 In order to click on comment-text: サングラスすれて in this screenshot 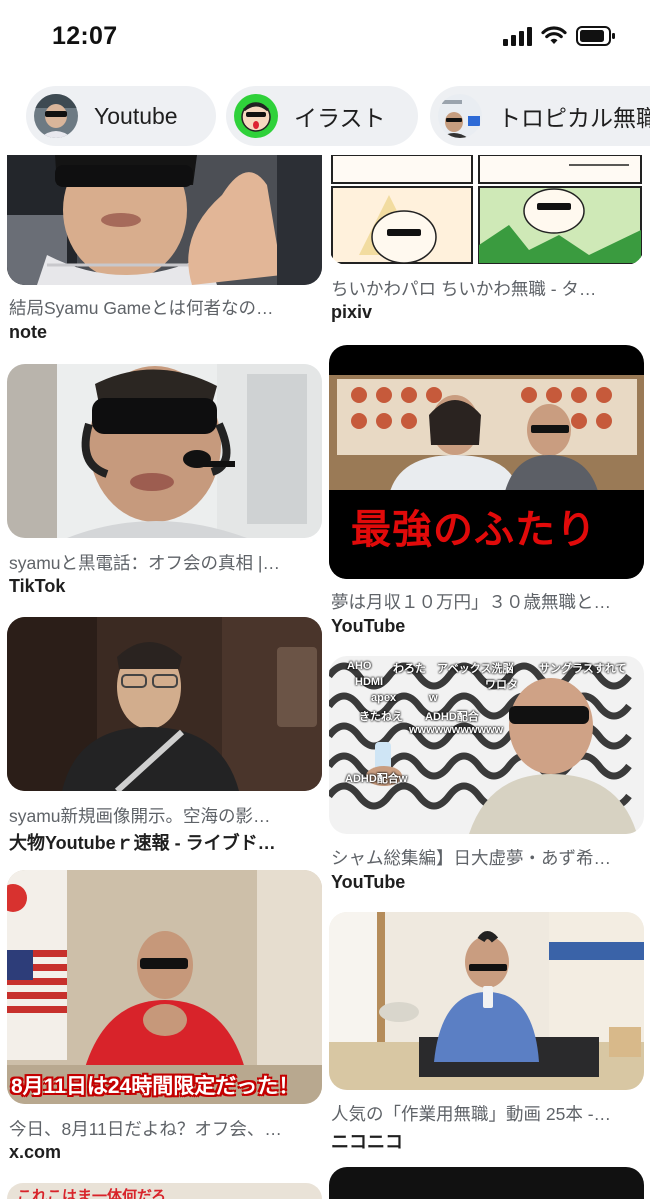, I will do `click(583, 669)`.